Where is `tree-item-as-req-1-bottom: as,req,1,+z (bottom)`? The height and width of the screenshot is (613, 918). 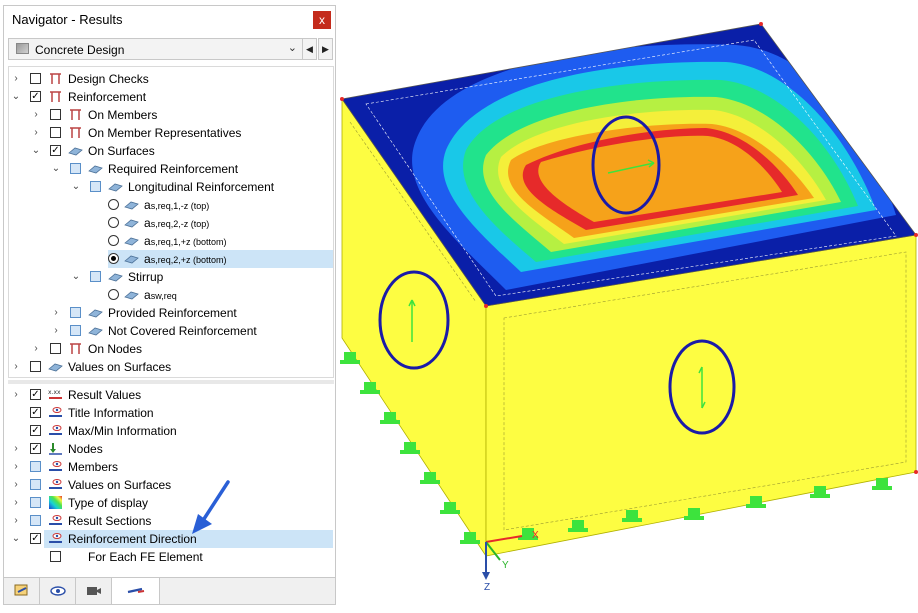 tree-item-as-req-1-bottom: as,req,1,+z (bottom) is located at coordinates (217, 241).